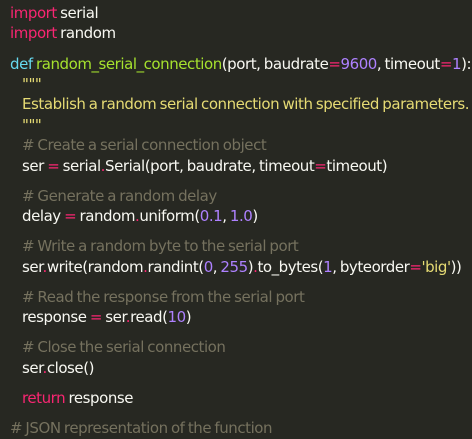 This screenshot has width=472, height=439. I want to click on code-line-docstring-open: """, so click(236, 84).